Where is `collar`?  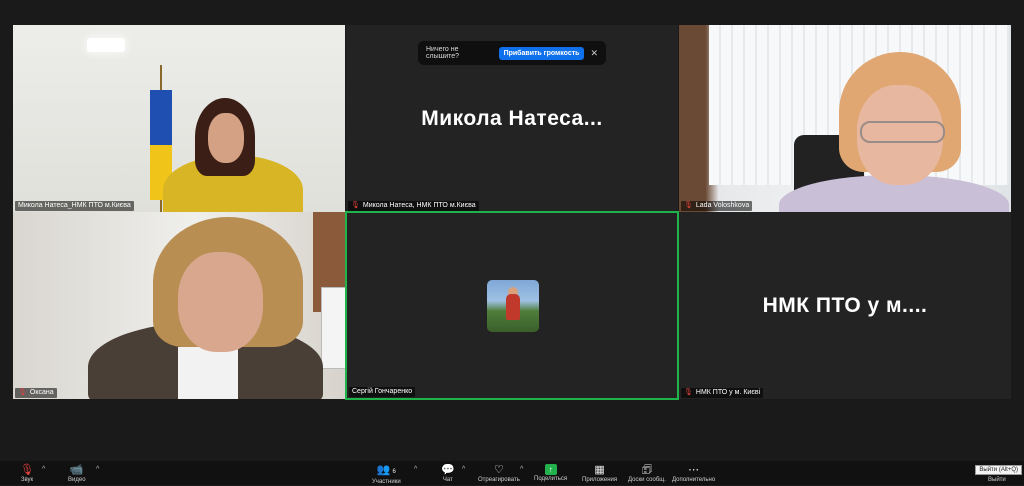 collar is located at coordinates (208, 373).